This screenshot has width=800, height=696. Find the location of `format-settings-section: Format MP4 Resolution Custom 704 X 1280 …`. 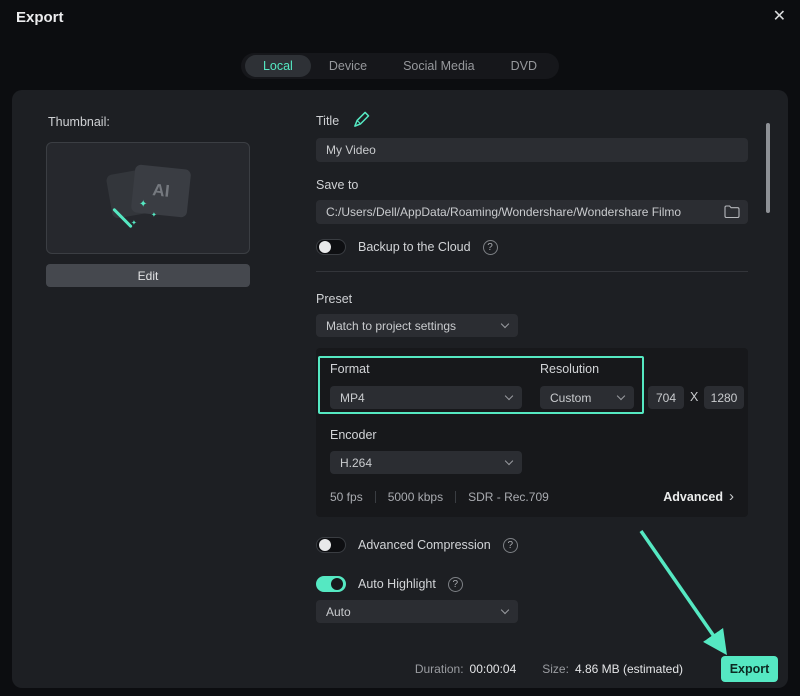

format-settings-section: Format MP4 Resolution Custom 704 X 1280 … is located at coordinates (532, 432).